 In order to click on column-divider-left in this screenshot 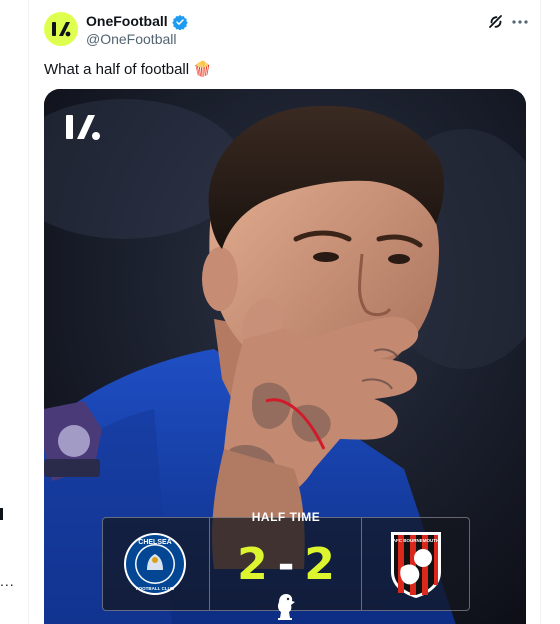, I will do `click(28, 312)`.